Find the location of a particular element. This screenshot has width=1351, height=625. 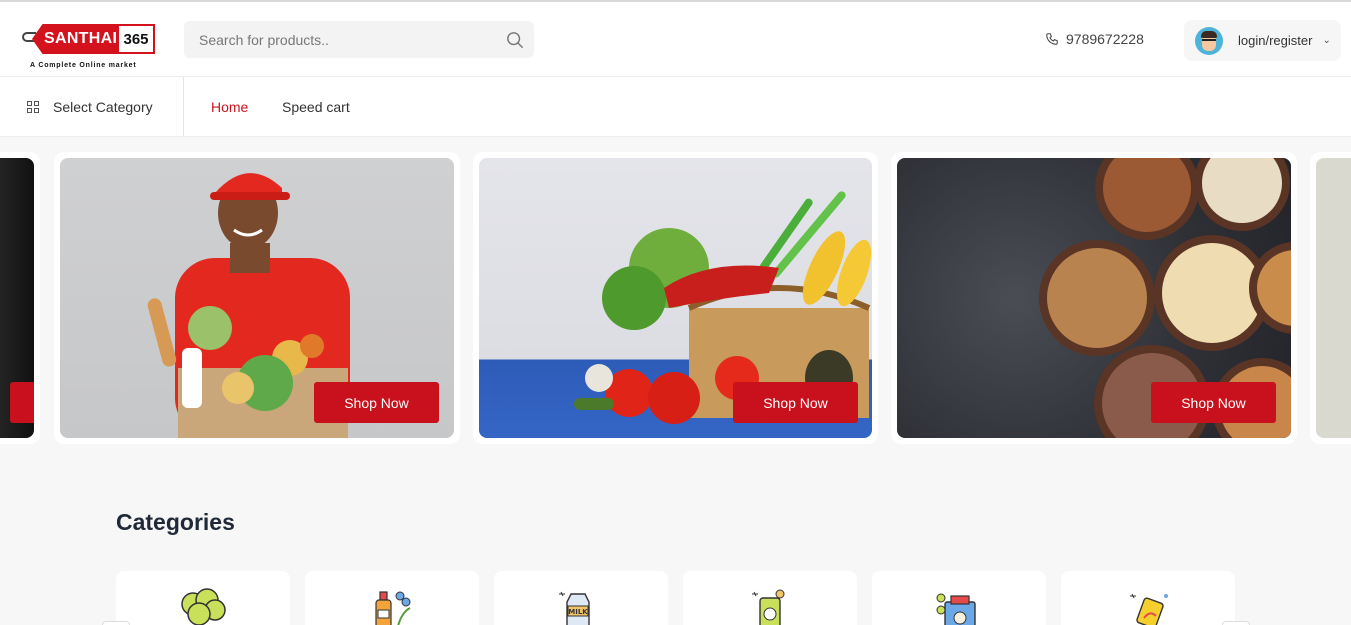

select-category-button: Select Category is located at coordinates (92, 107).